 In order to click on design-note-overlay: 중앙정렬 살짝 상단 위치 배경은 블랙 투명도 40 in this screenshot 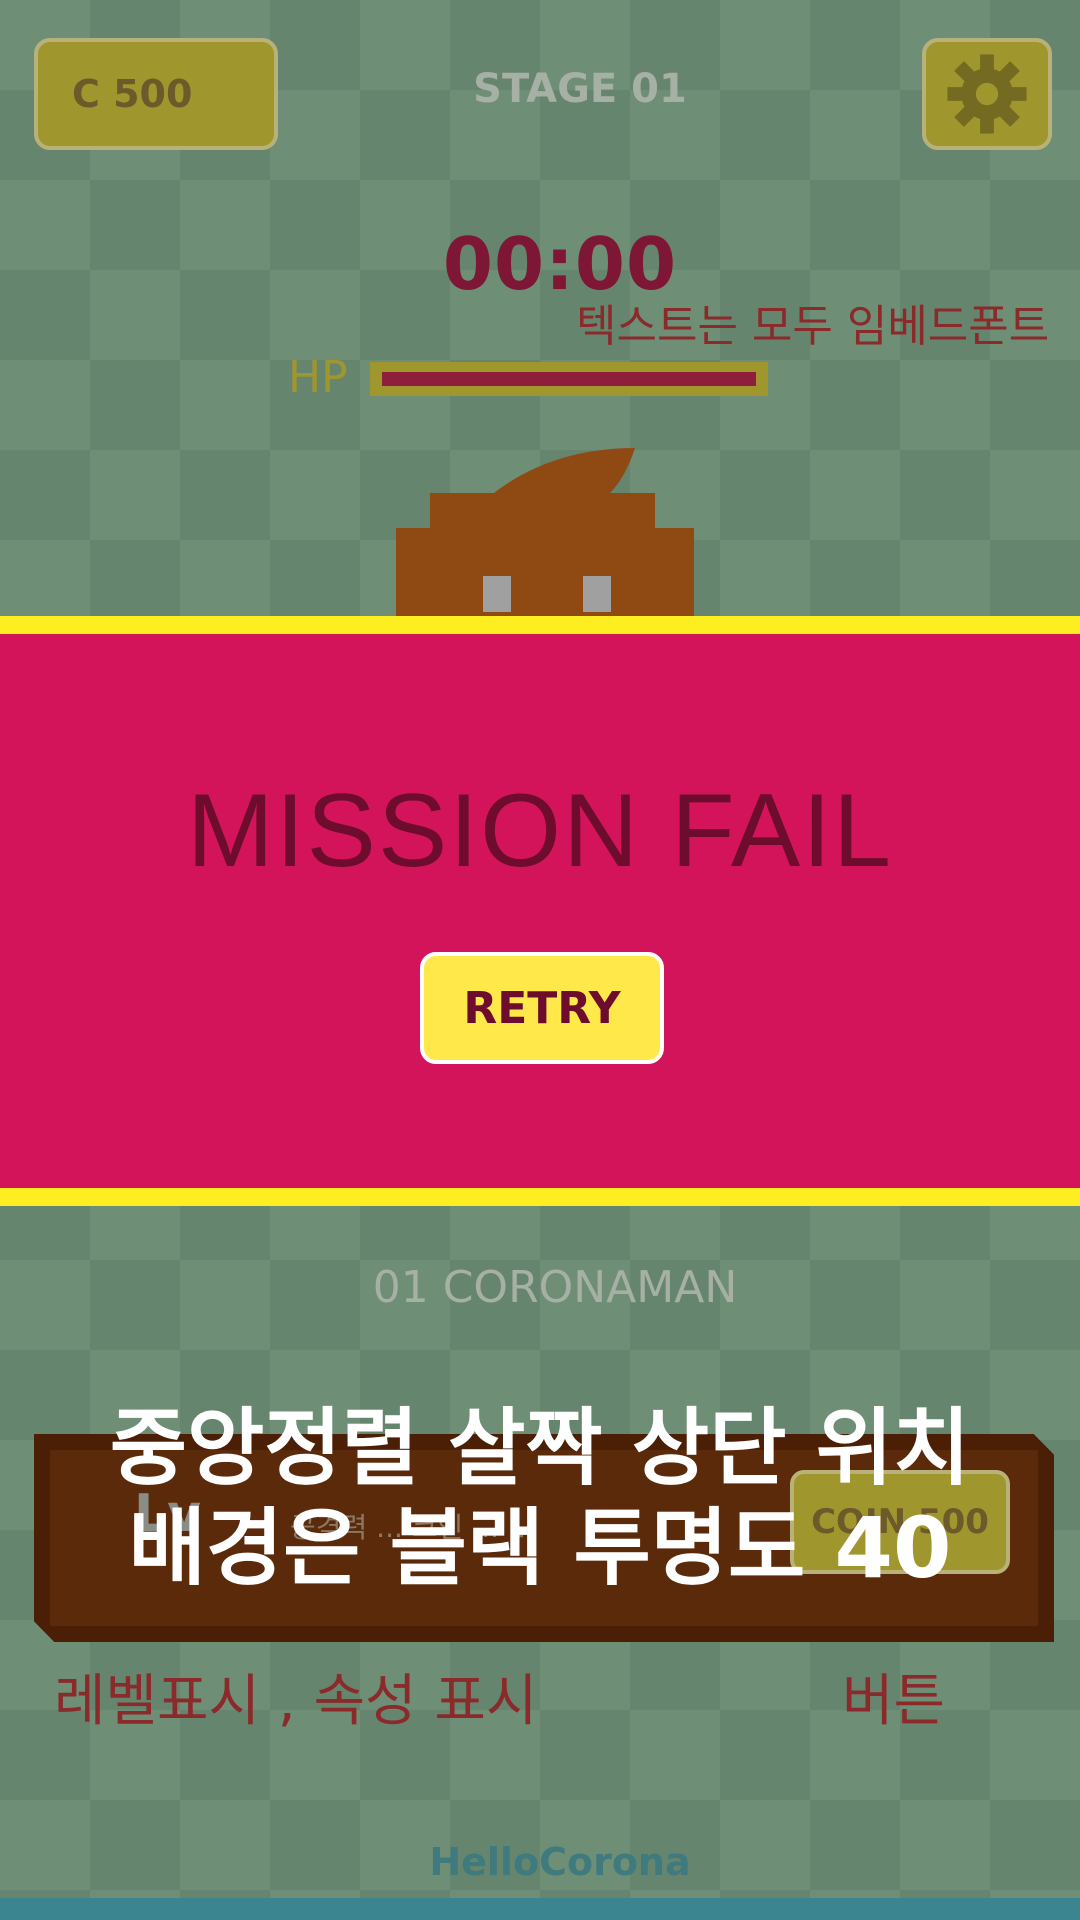, I will do `click(540, 1498)`.